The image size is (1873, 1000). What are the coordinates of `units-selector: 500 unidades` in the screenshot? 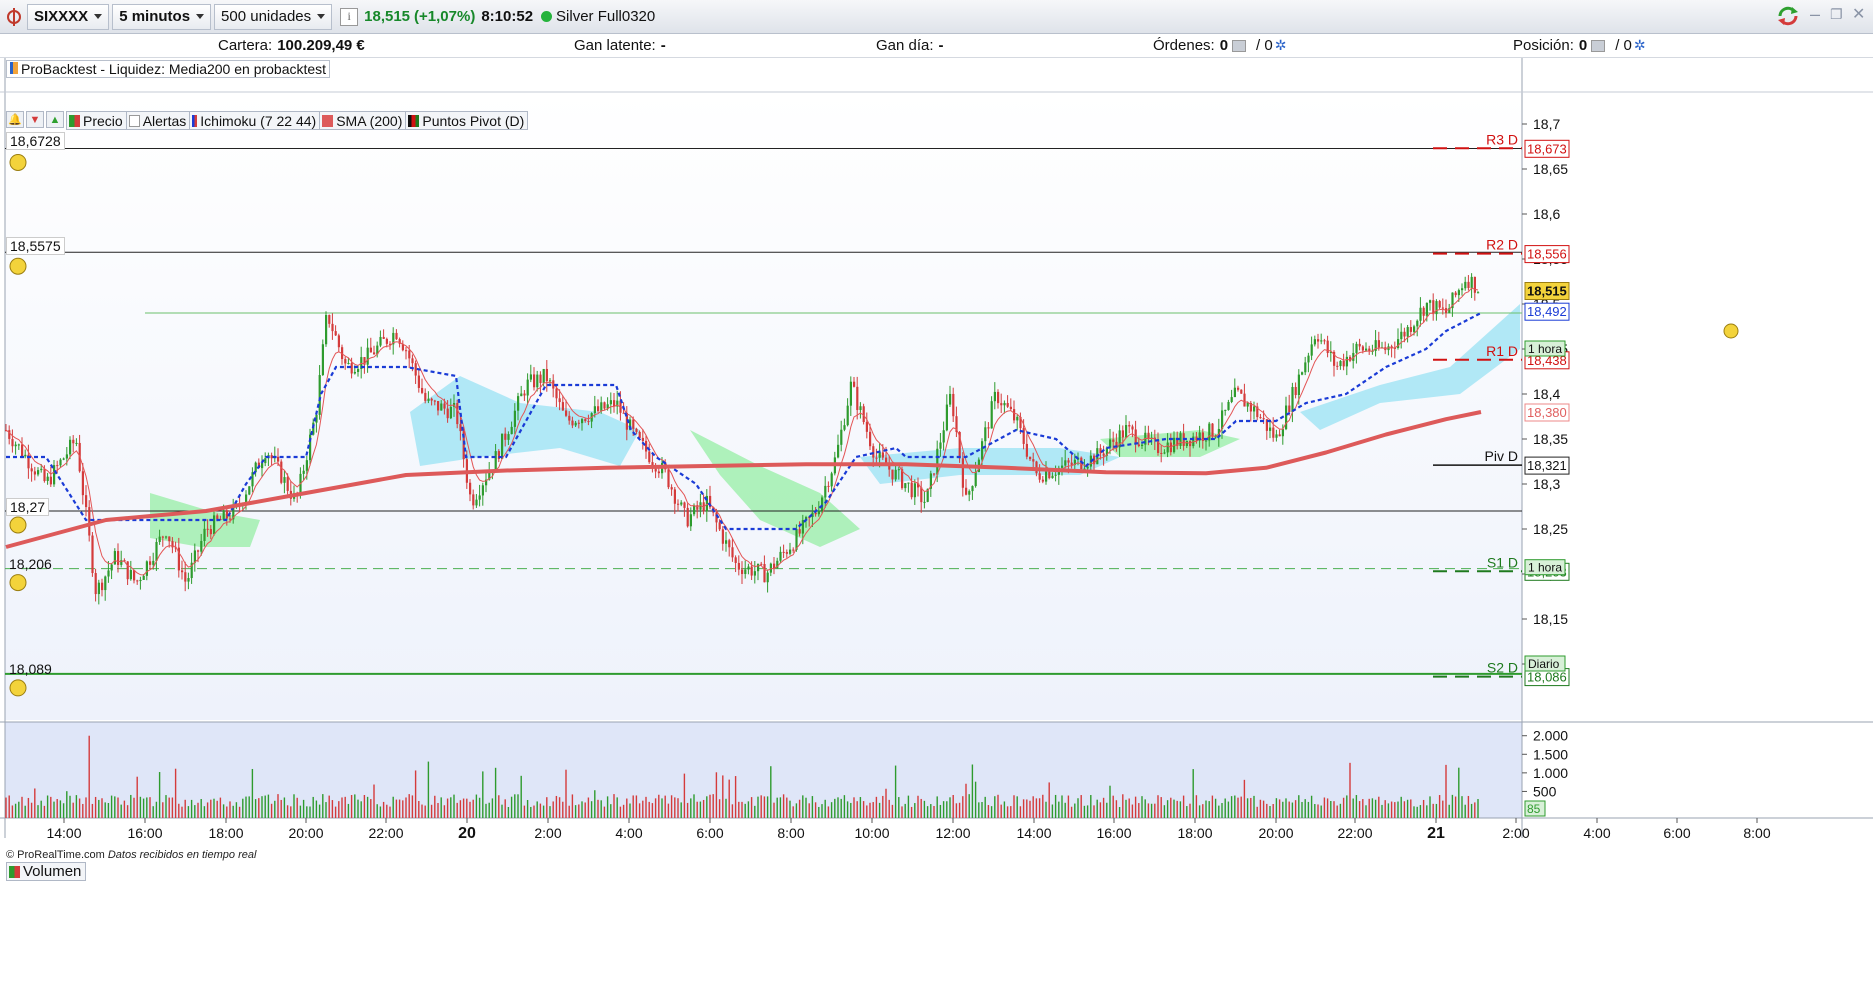 It's located at (273, 16).